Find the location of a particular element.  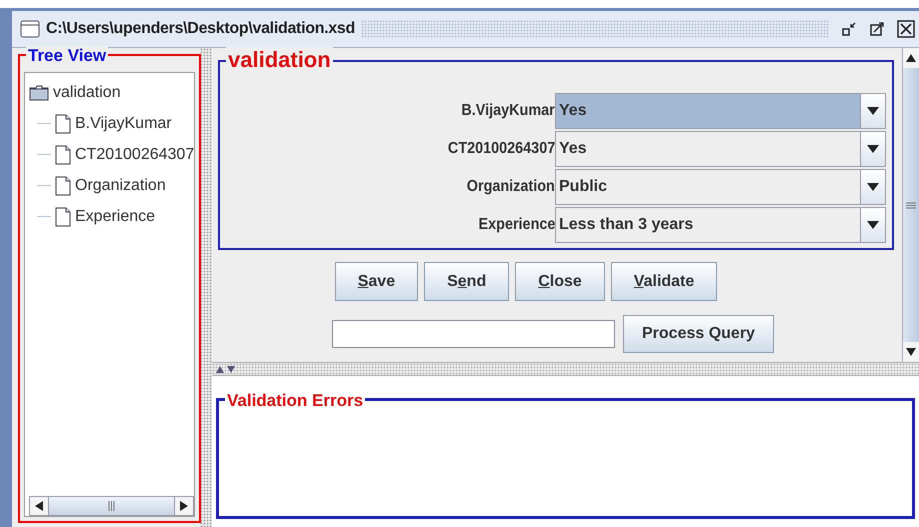

down-arrow-icon is located at coordinates (911, 352).